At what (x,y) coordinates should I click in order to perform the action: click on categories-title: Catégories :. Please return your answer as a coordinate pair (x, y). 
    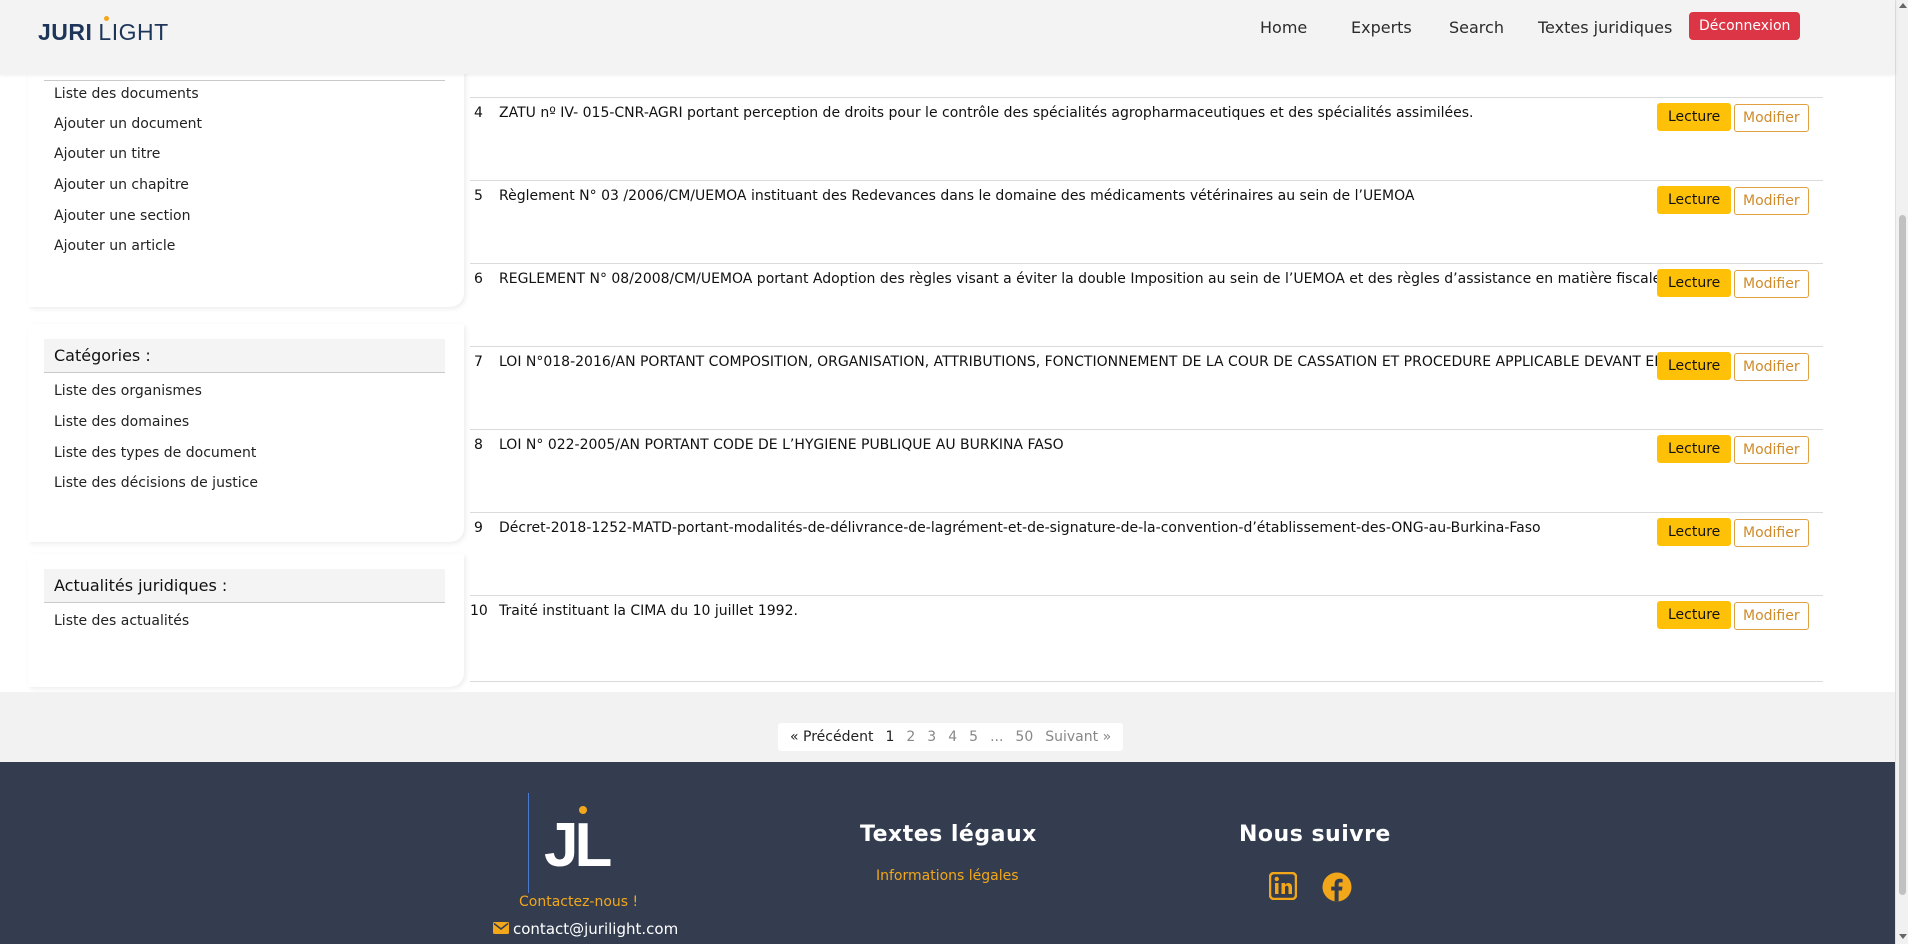
    Looking at the image, I should click on (244, 356).